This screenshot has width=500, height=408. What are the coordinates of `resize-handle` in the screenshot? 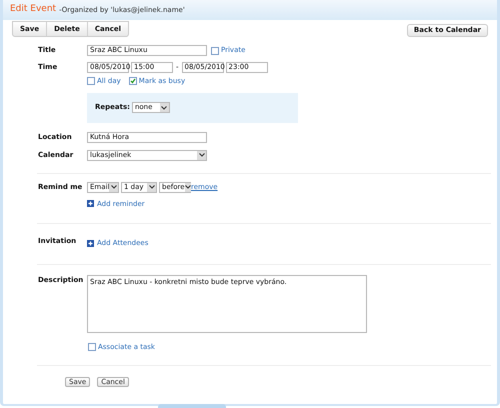 It's located at (192, 406).